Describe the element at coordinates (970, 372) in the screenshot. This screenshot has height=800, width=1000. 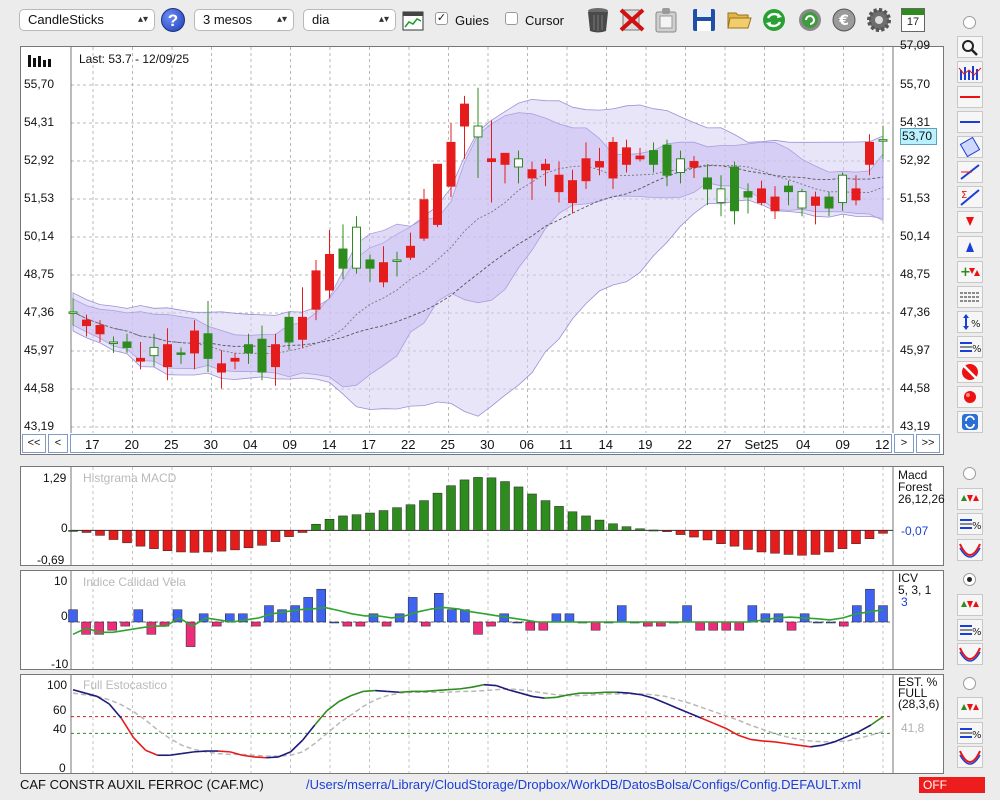
I see `clear-drawings-button` at that location.